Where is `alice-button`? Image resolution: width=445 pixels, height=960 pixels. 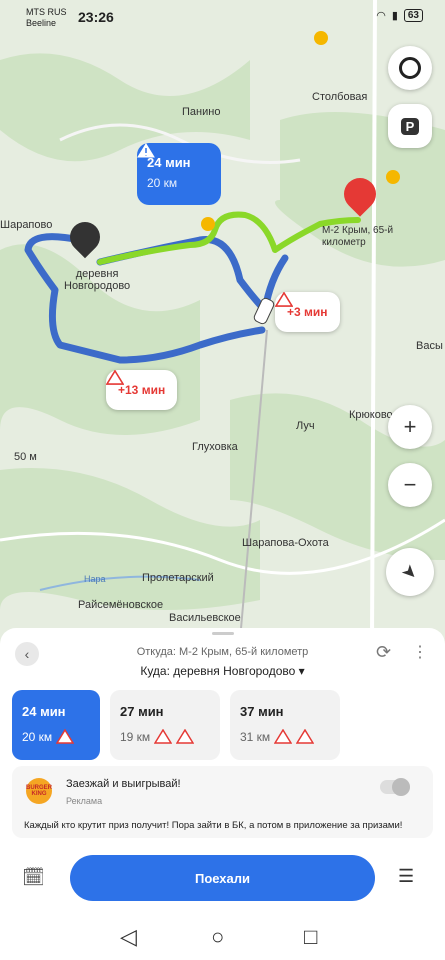
alice-button is located at coordinates (410, 68).